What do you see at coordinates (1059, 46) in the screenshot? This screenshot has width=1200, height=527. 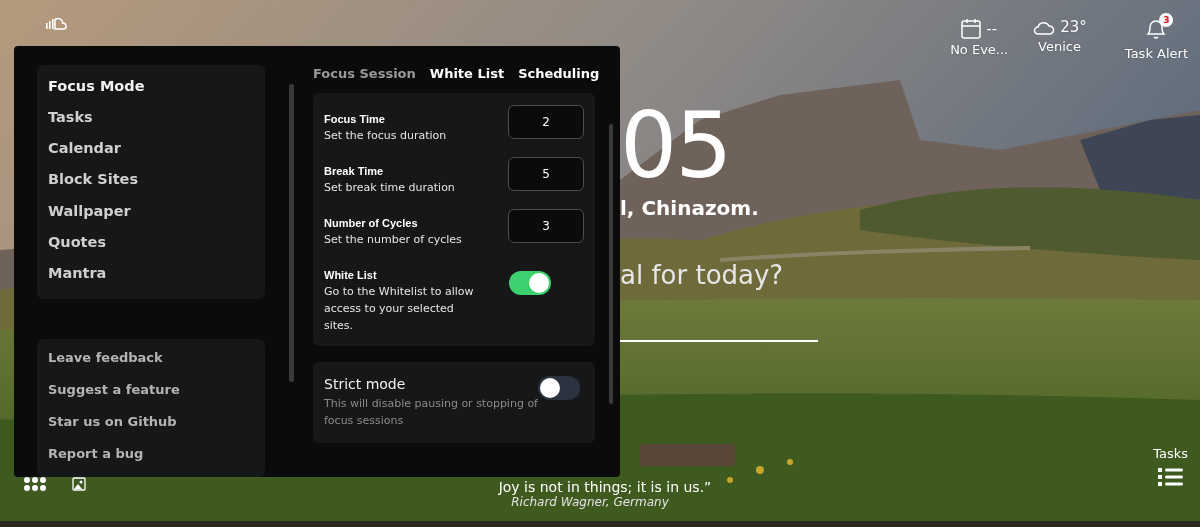 I see `city-name: Venice` at bounding box center [1059, 46].